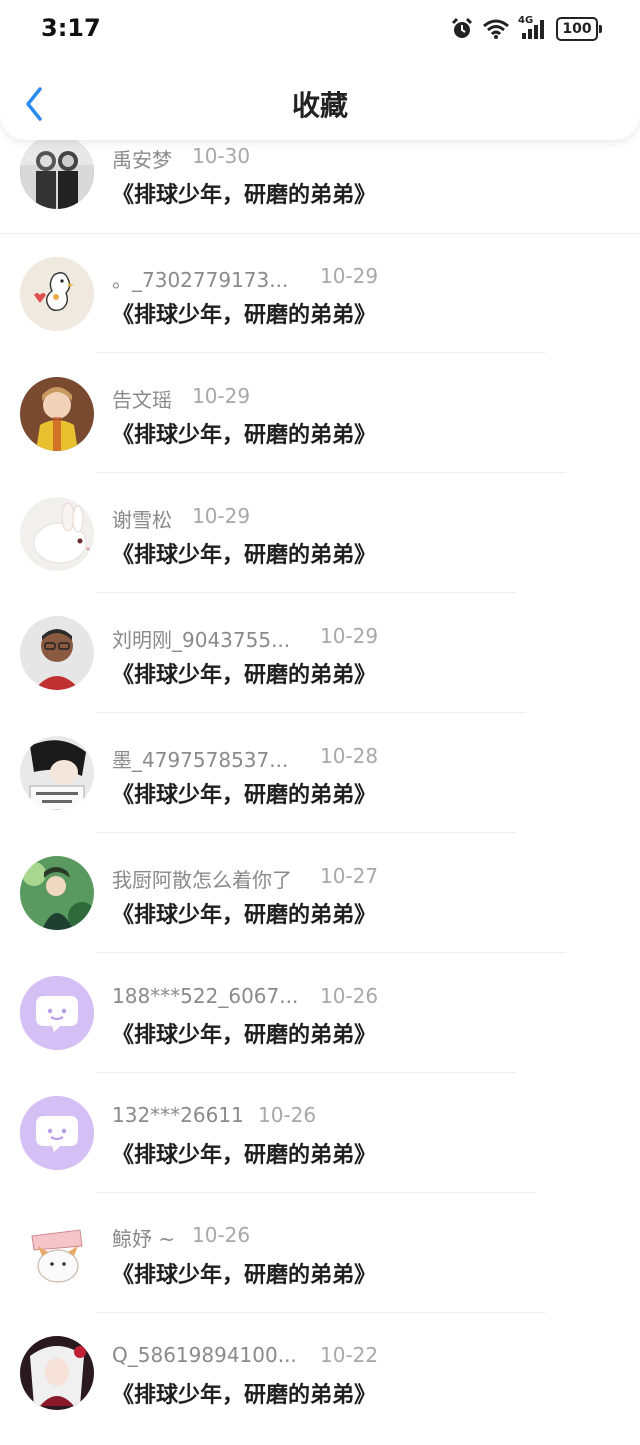 The height and width of the screenshot is (1445, 640). I want to click on status-bar: 3:17 4G 100, so click(320, 29).